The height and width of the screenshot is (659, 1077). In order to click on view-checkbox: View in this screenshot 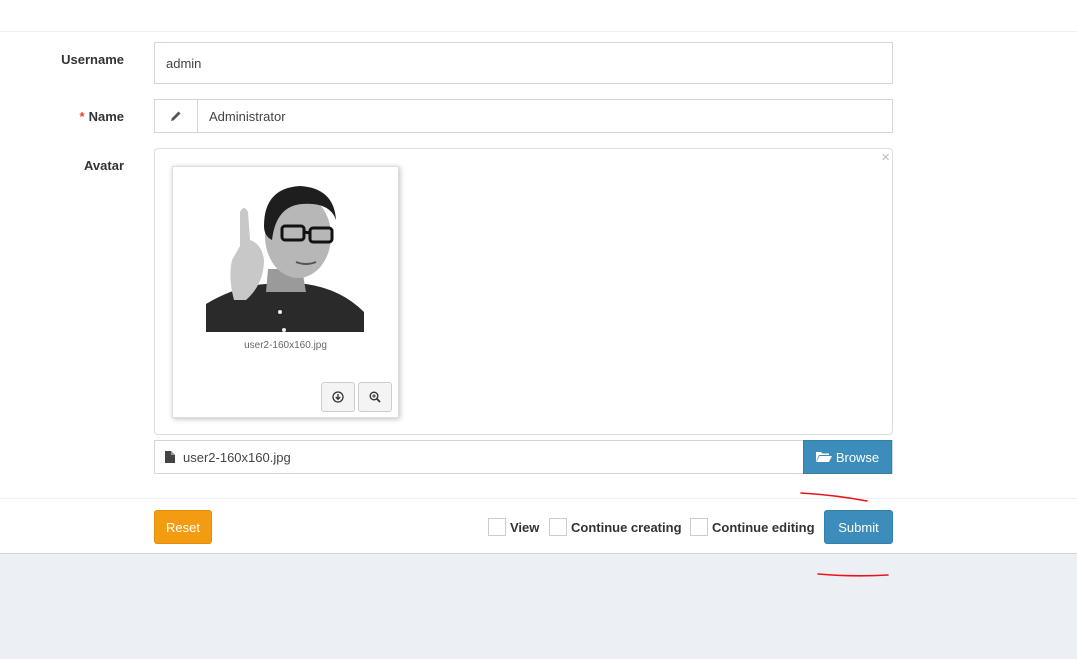, I will do `click(513, 527)`.